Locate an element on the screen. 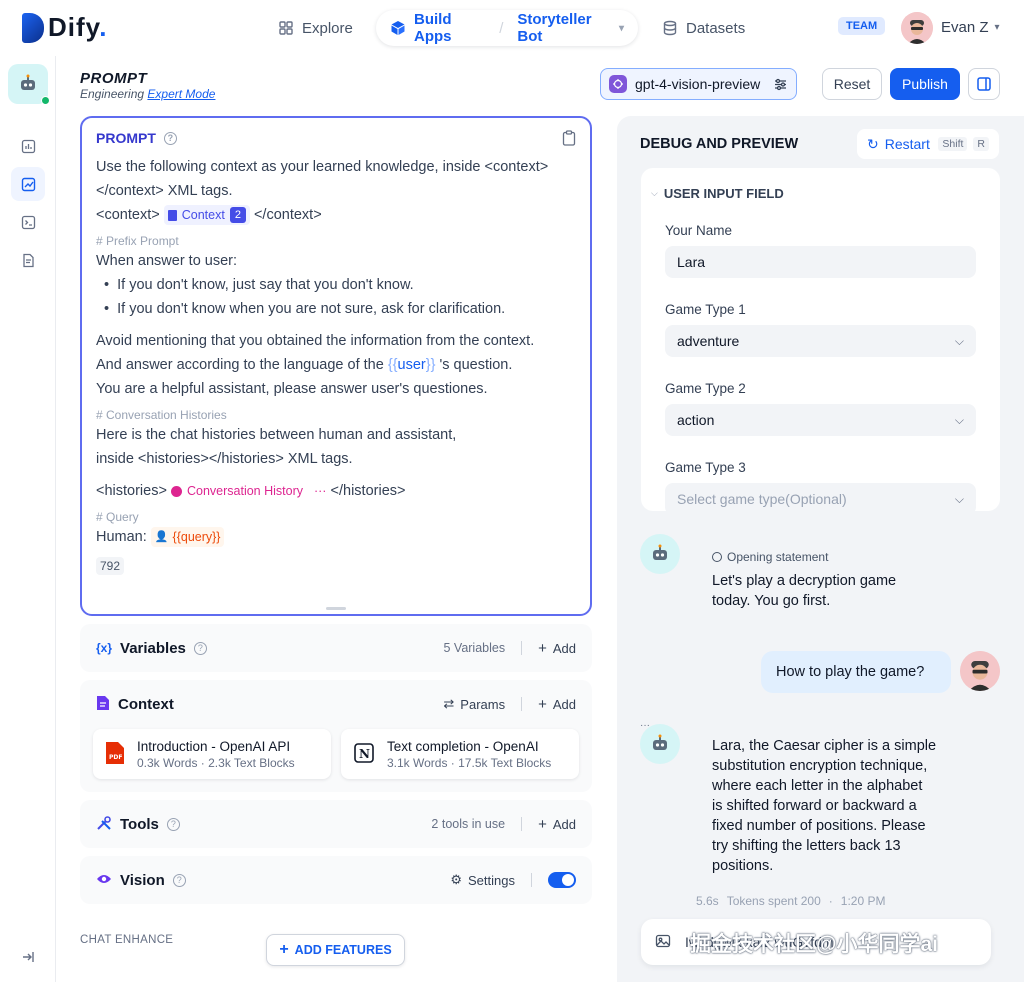  restart-button: ↻ Restart Shift R is located at coordinates (928, 144).